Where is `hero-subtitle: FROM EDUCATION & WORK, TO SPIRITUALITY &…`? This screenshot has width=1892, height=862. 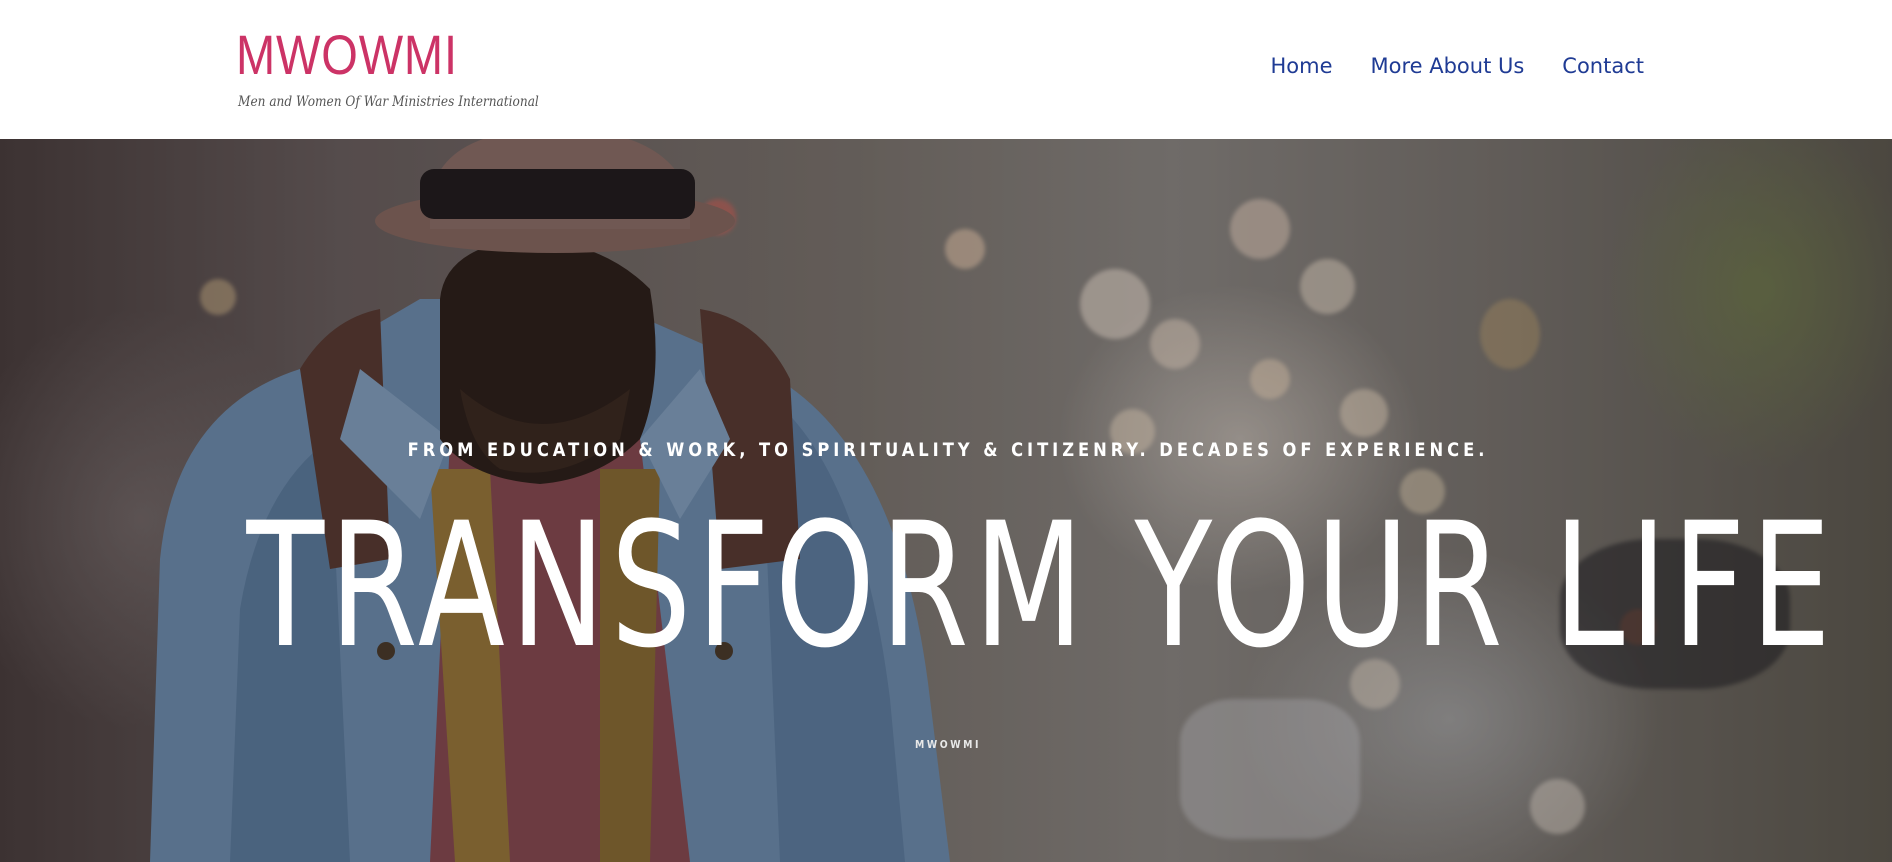 hero-subtitle: FROM EDUCATION & WORK, TO SPIRITUALITY &… is located at coordinates (948, 450).